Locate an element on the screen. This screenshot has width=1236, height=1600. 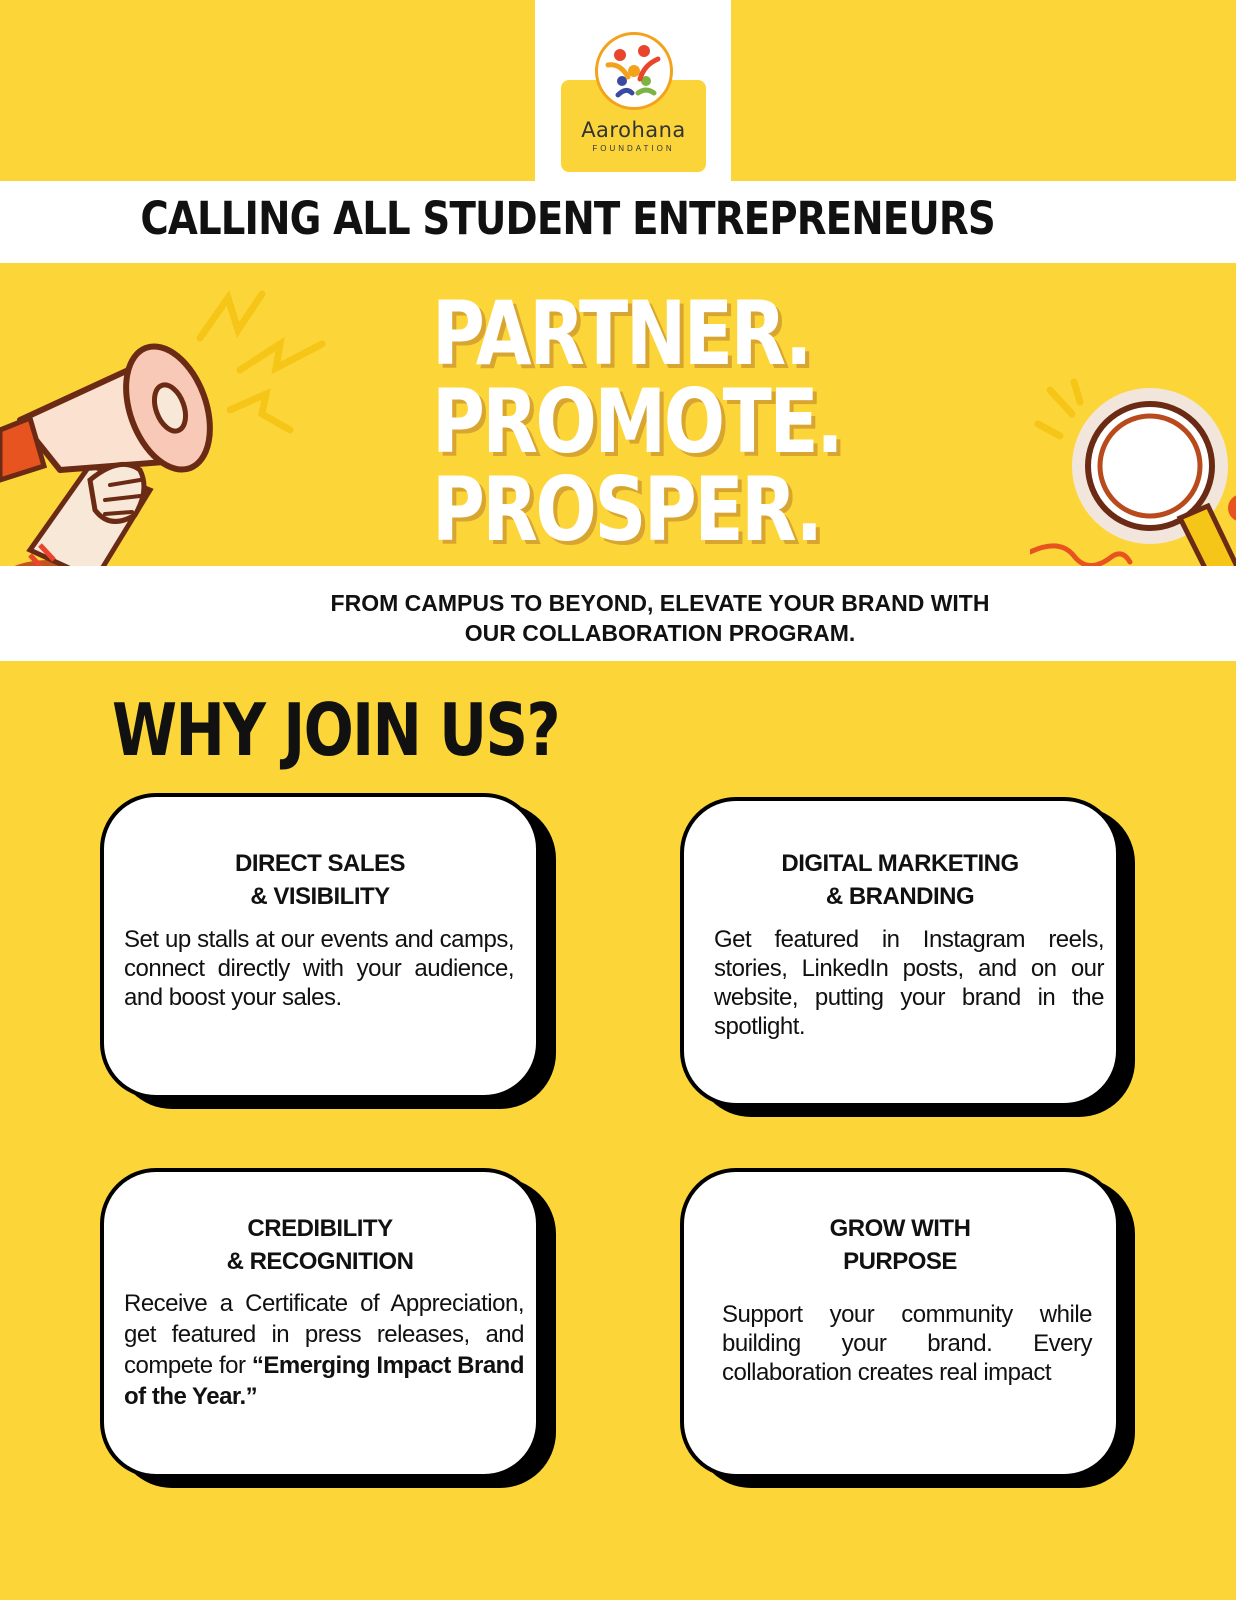
subtitle-line-2: OUR COLLABORATION PROGRAM. is located at coordinates (660, 633).